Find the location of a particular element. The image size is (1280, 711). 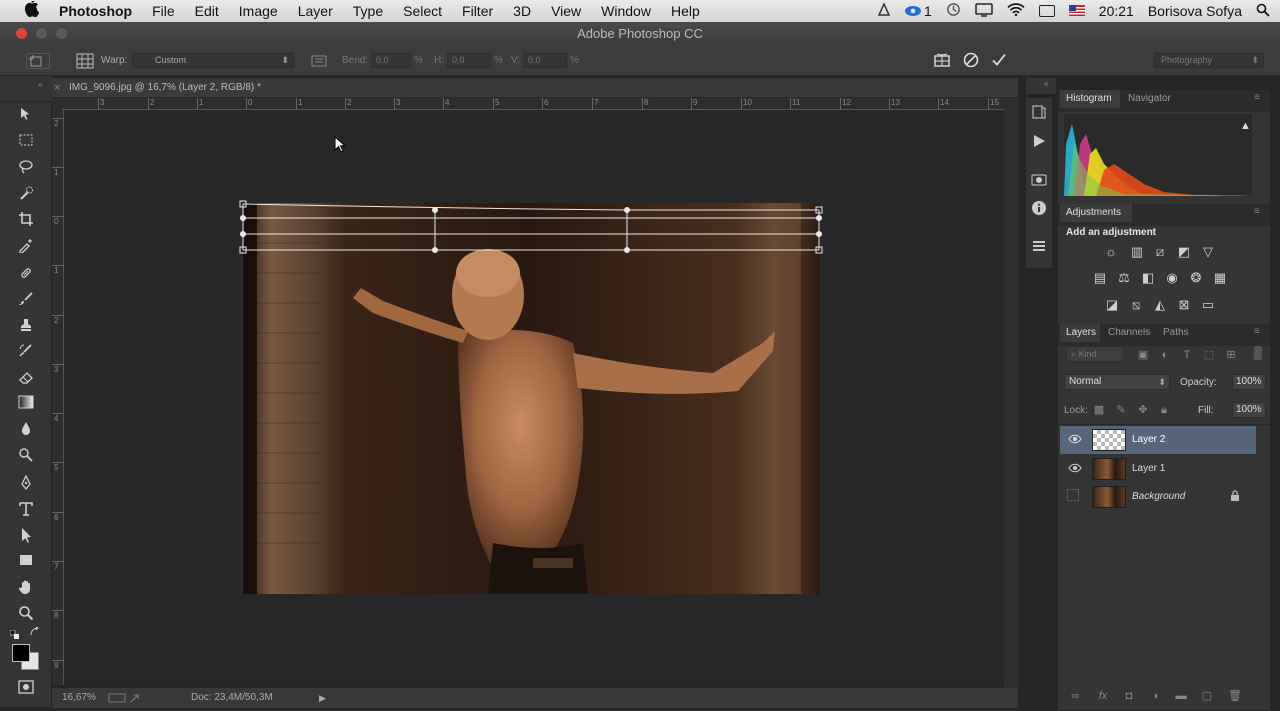

warp-mesh-overlay is located at coordinates (532, 229).